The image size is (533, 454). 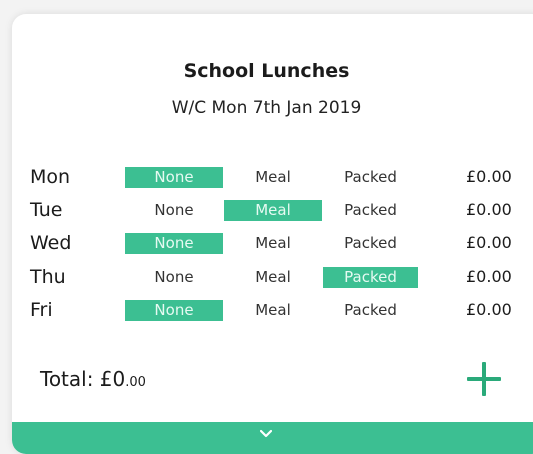 I want to click on day-row-thu: Thu None Meal Packed £0.00, so click(x=272, y=277).